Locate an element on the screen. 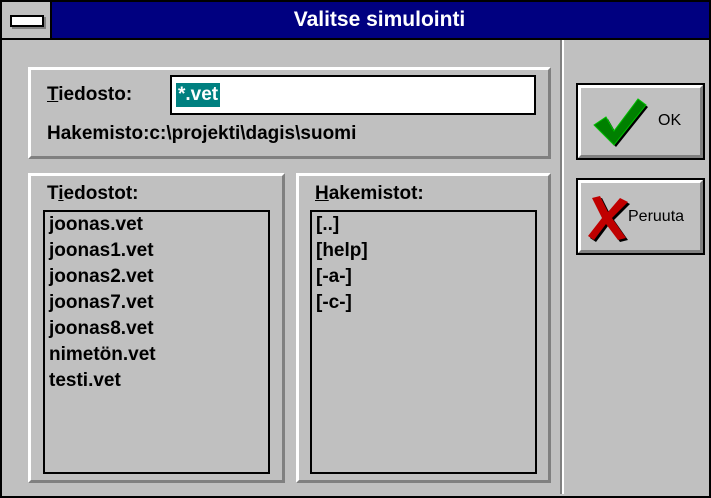 The width and height of the screenshot is (711, 498). button-area-divider is located at coordinates (562, 267).